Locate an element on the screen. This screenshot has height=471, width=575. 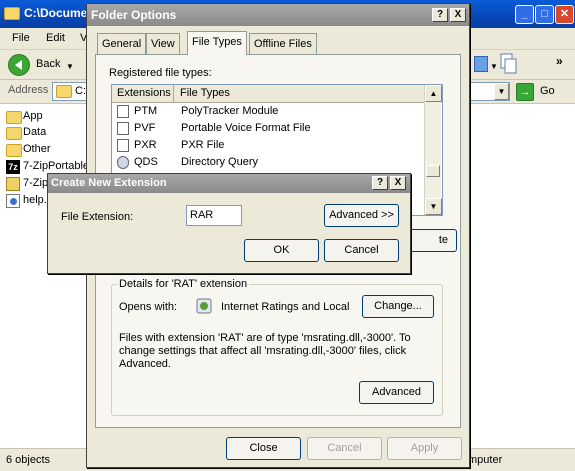
toolbar-overflow-icon: » is located at coordinates (559, 61).